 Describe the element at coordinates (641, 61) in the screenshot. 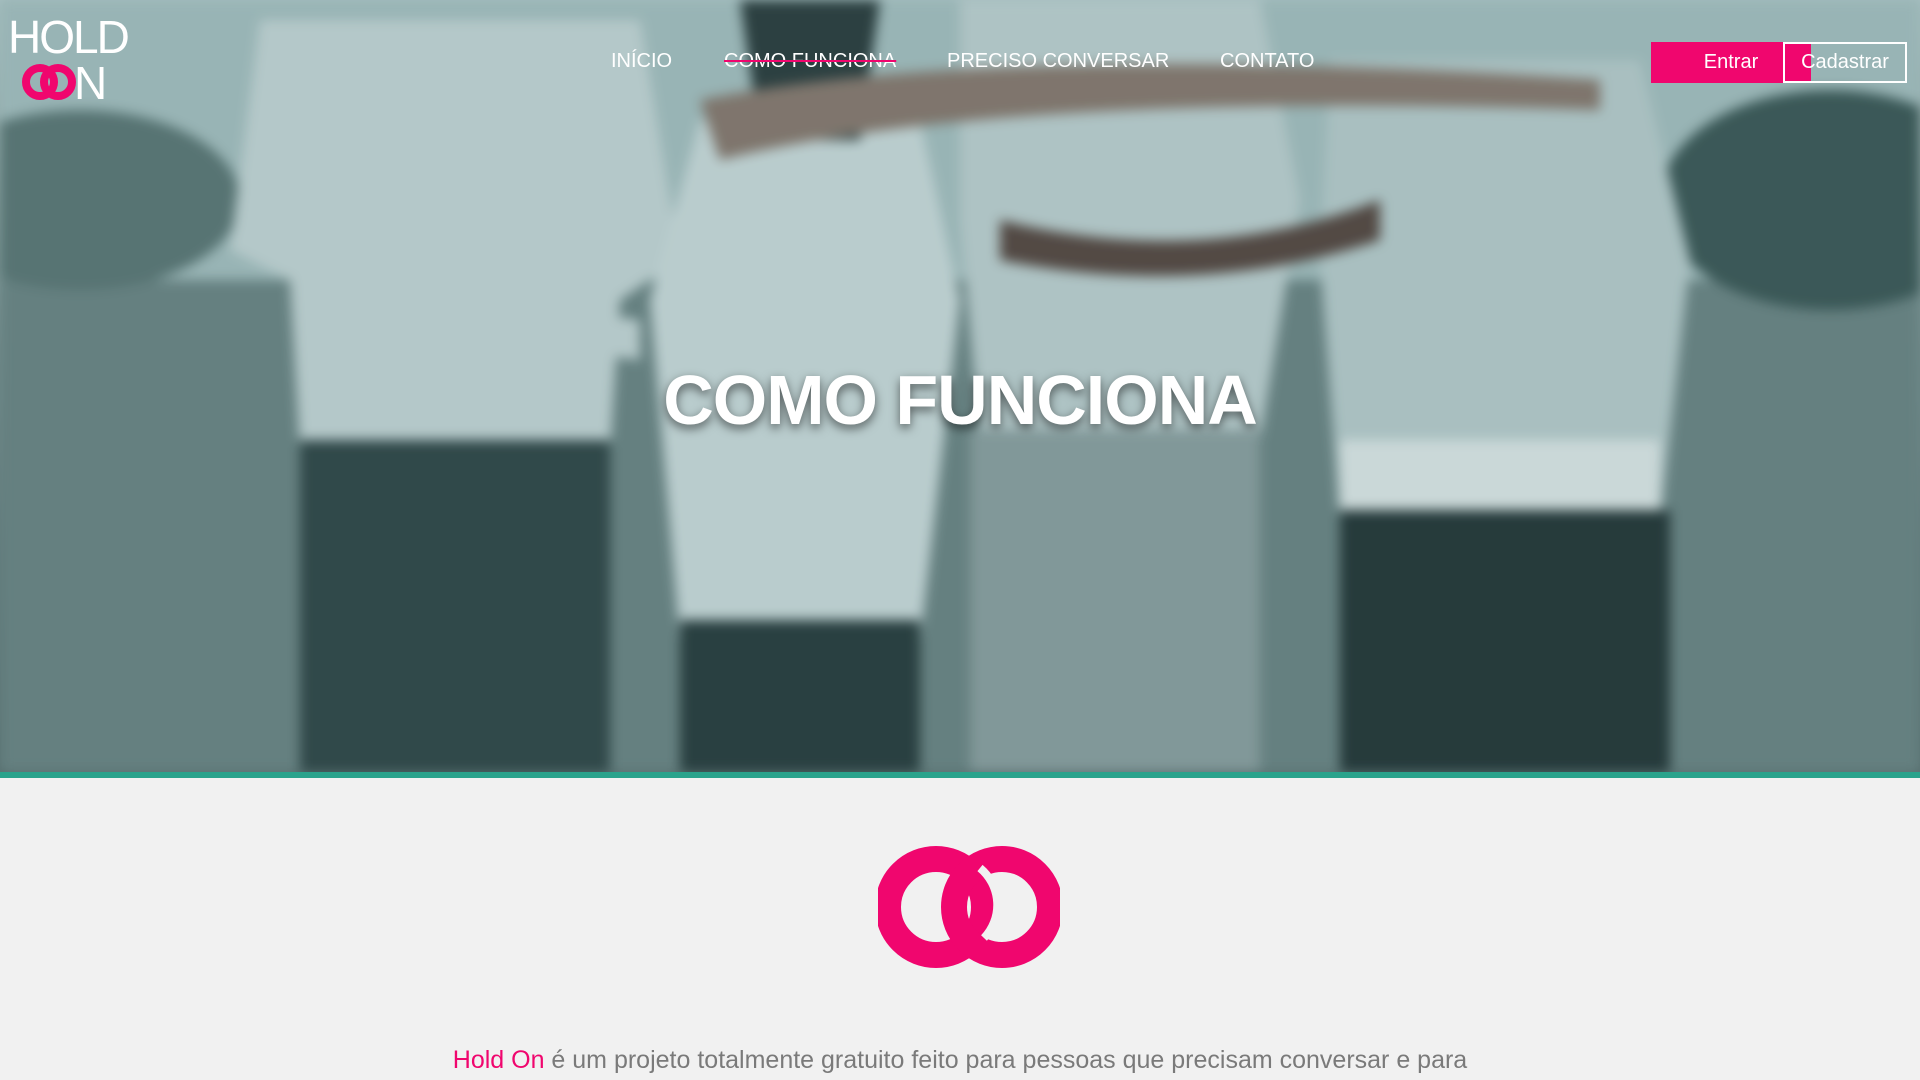

I see `nav-item-inicio: INÍCIO` at that location.